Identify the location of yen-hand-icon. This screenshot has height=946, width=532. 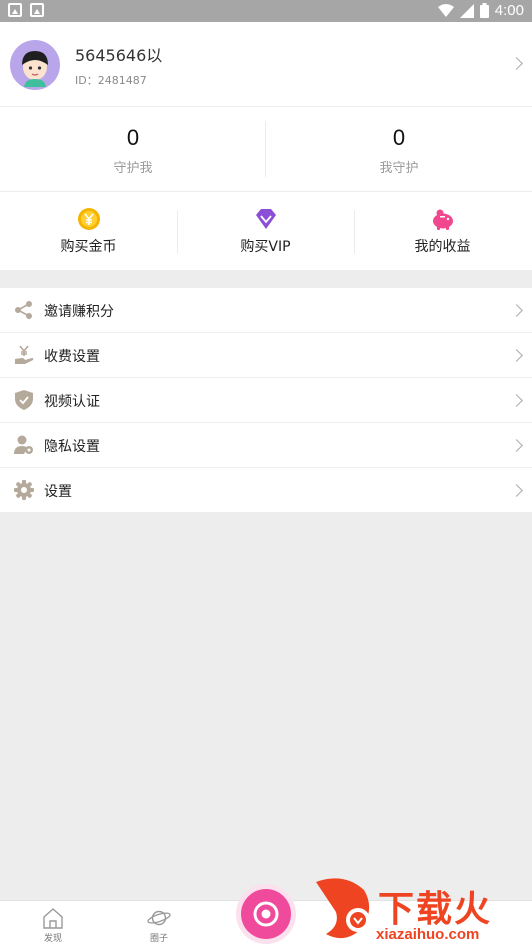
(24, 354).